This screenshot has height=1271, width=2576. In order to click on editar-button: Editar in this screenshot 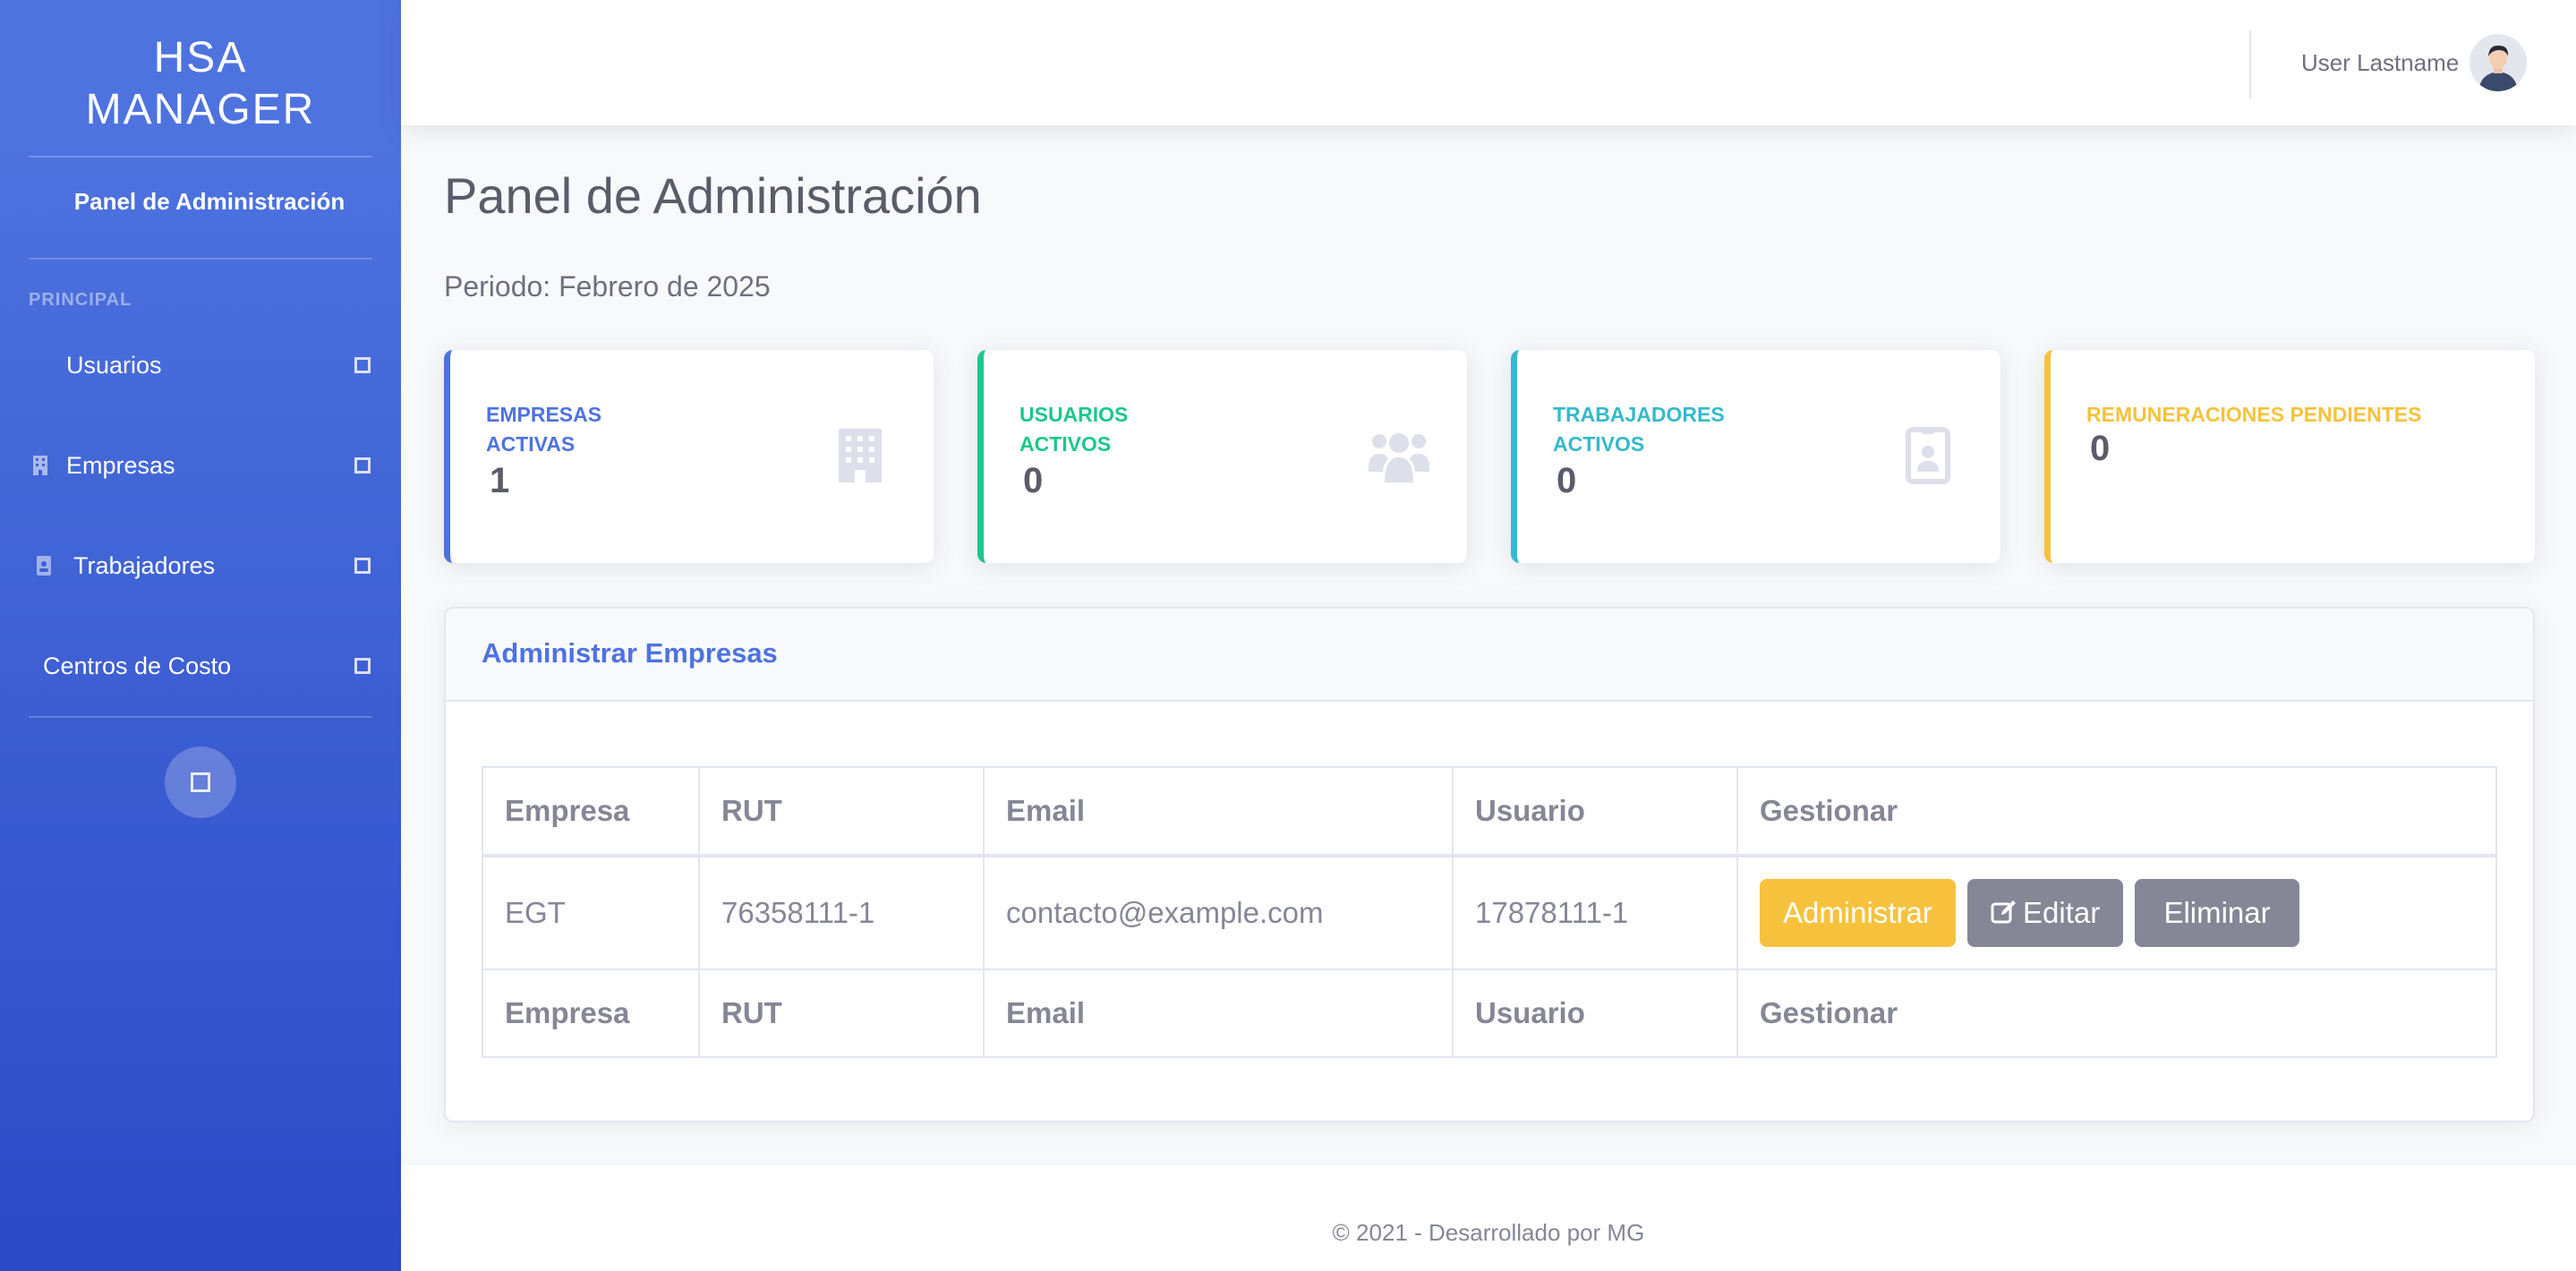, I will do `click(2045, 913)`.